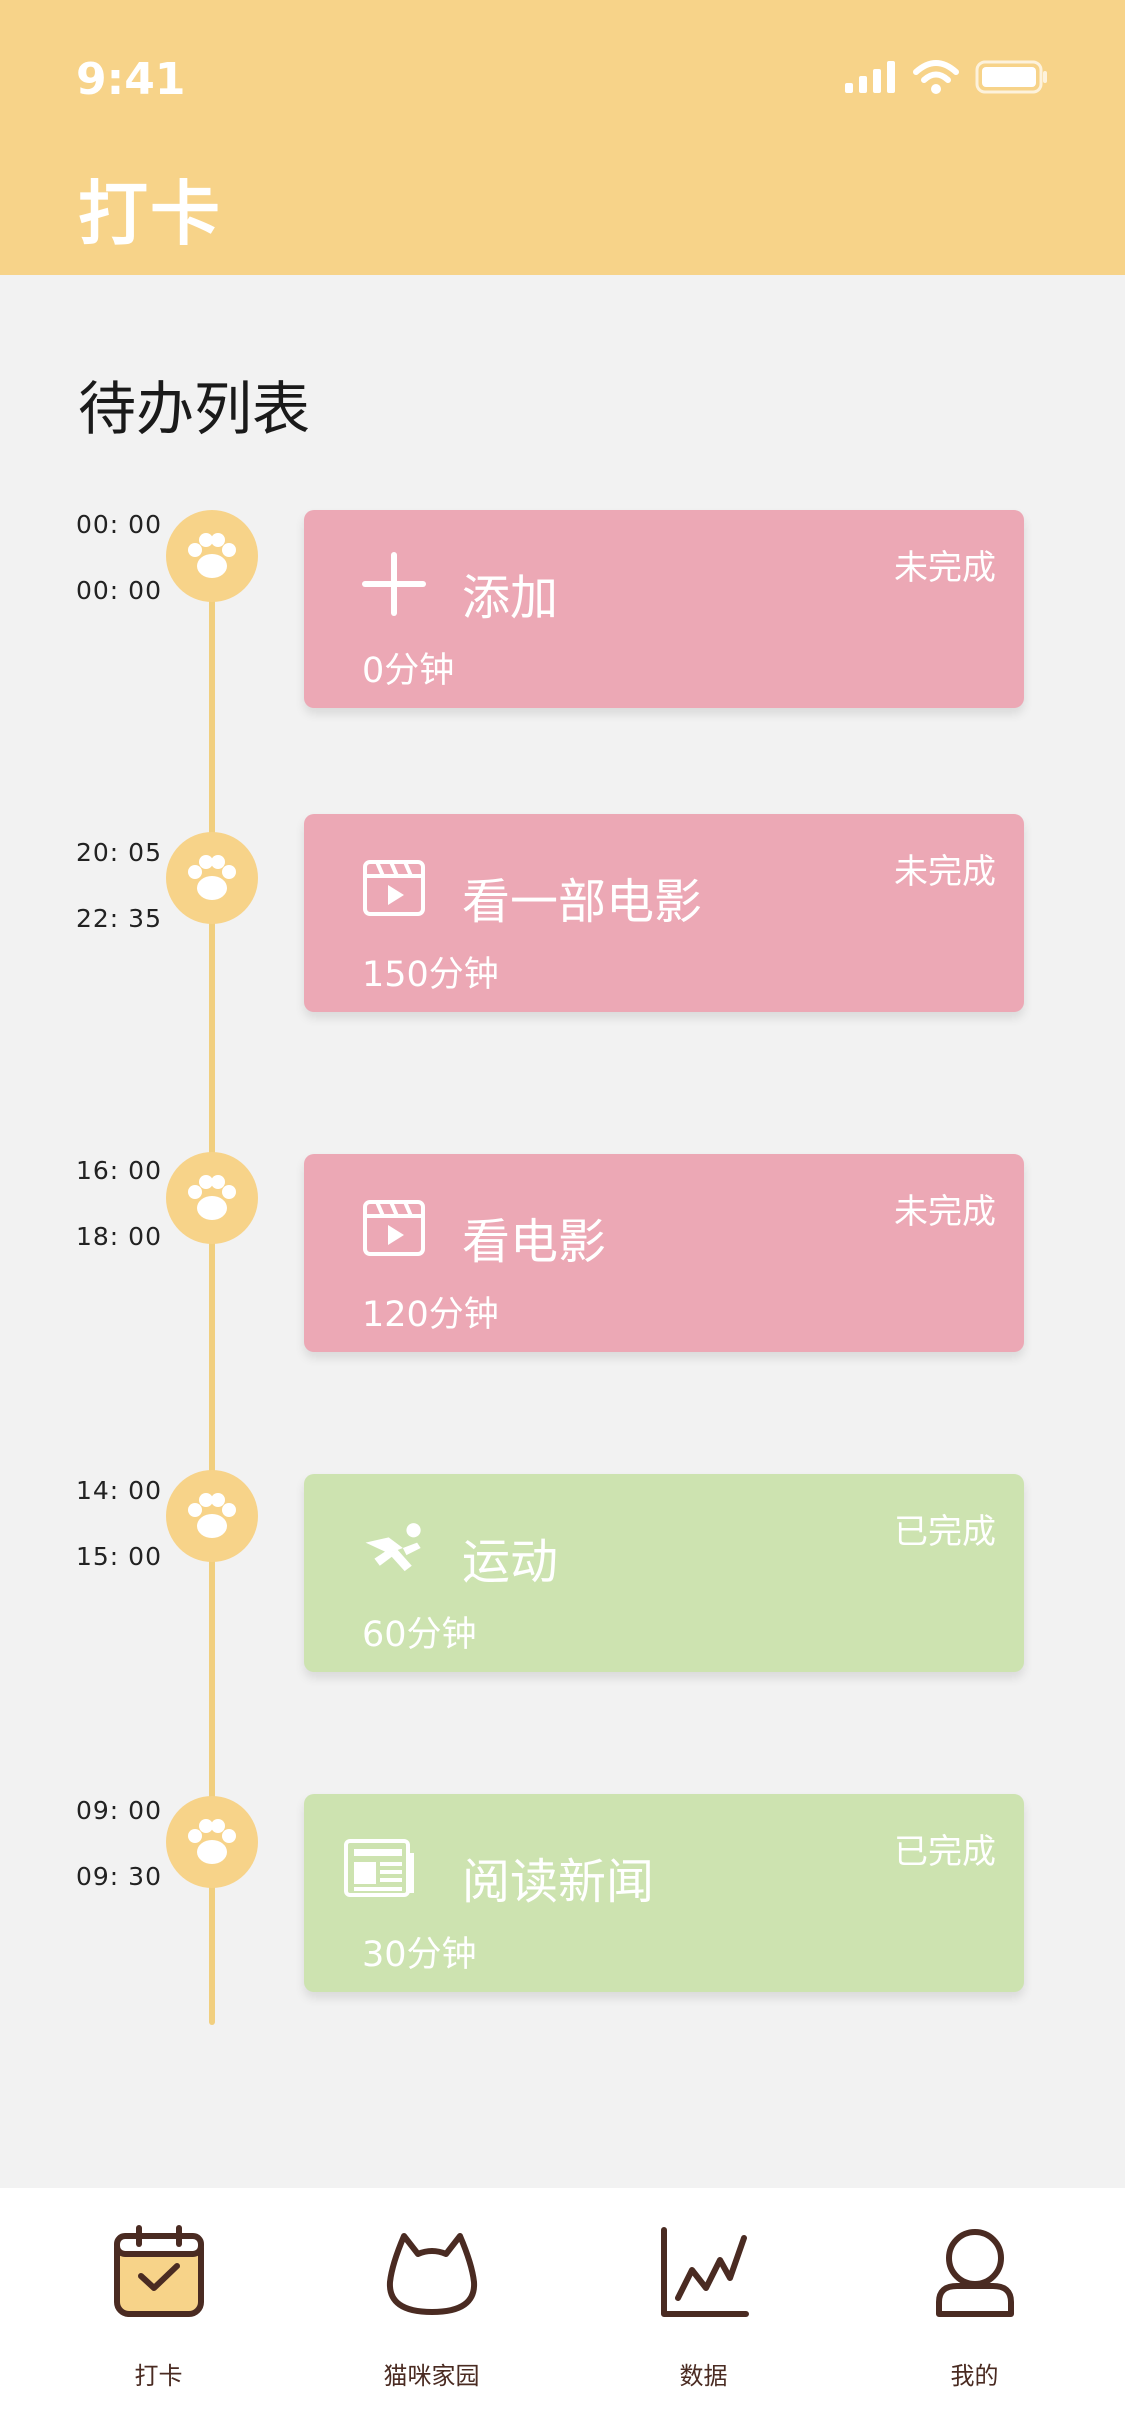 The height and width of the screenshot is (2436, 1125). What do you see at coordinates (194, 409) in the screenshot?
I see `section-title: 待办列表` at bounding box center [194, 409].